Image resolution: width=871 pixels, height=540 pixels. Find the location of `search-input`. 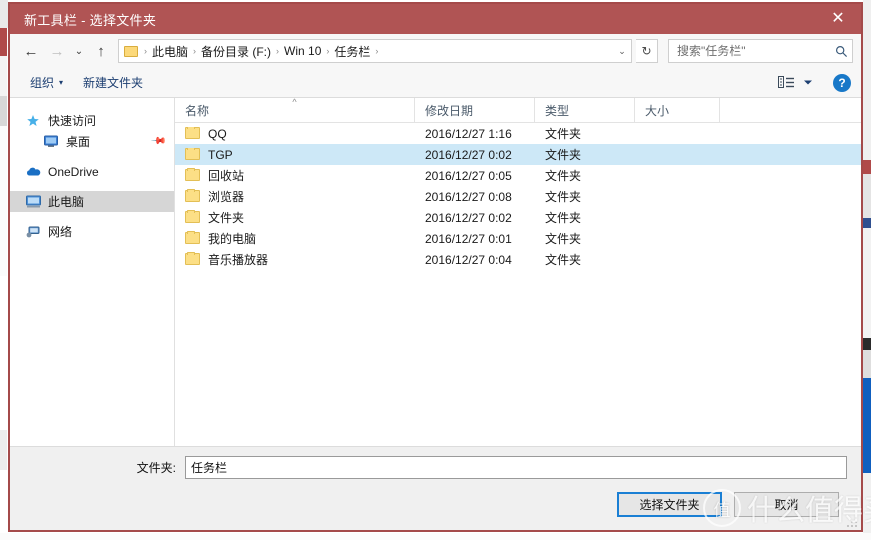

search-input is located at coordinates (749, 51).